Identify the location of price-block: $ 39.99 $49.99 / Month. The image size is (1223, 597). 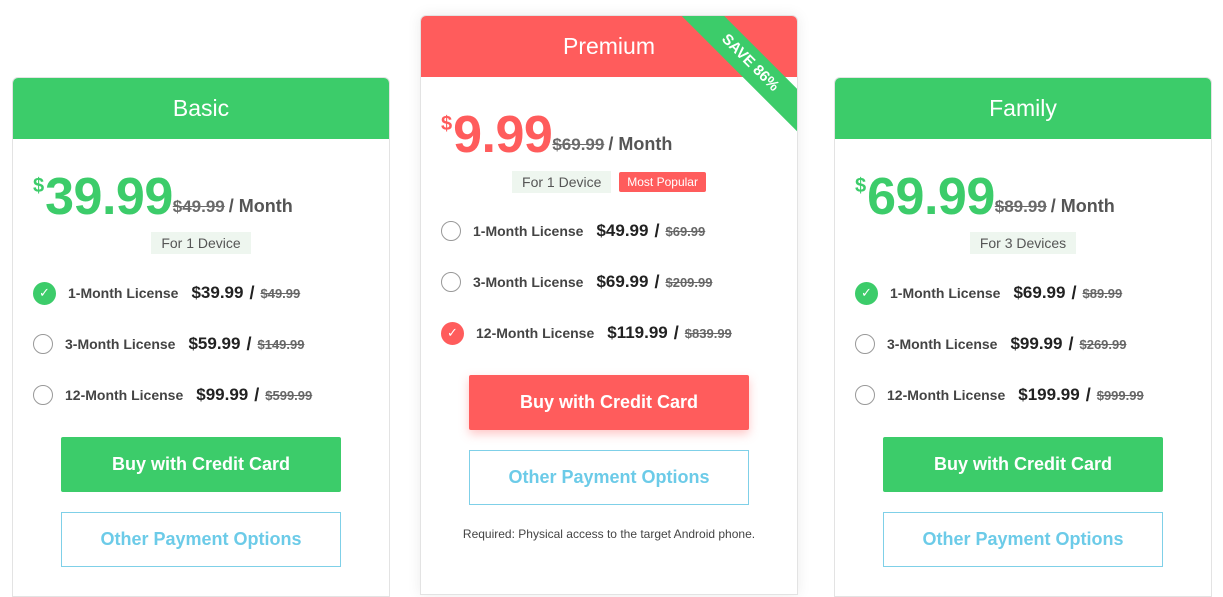
(163, 197).